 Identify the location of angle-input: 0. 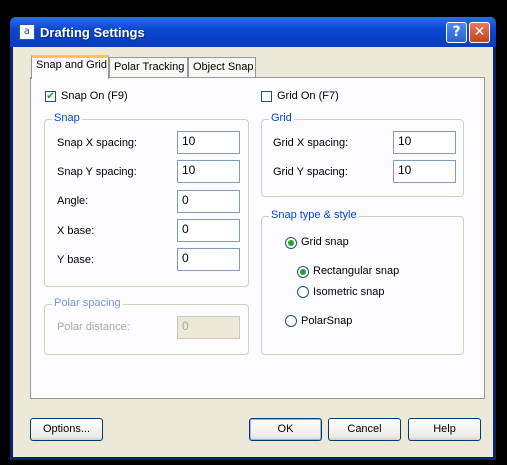
(208, 201).